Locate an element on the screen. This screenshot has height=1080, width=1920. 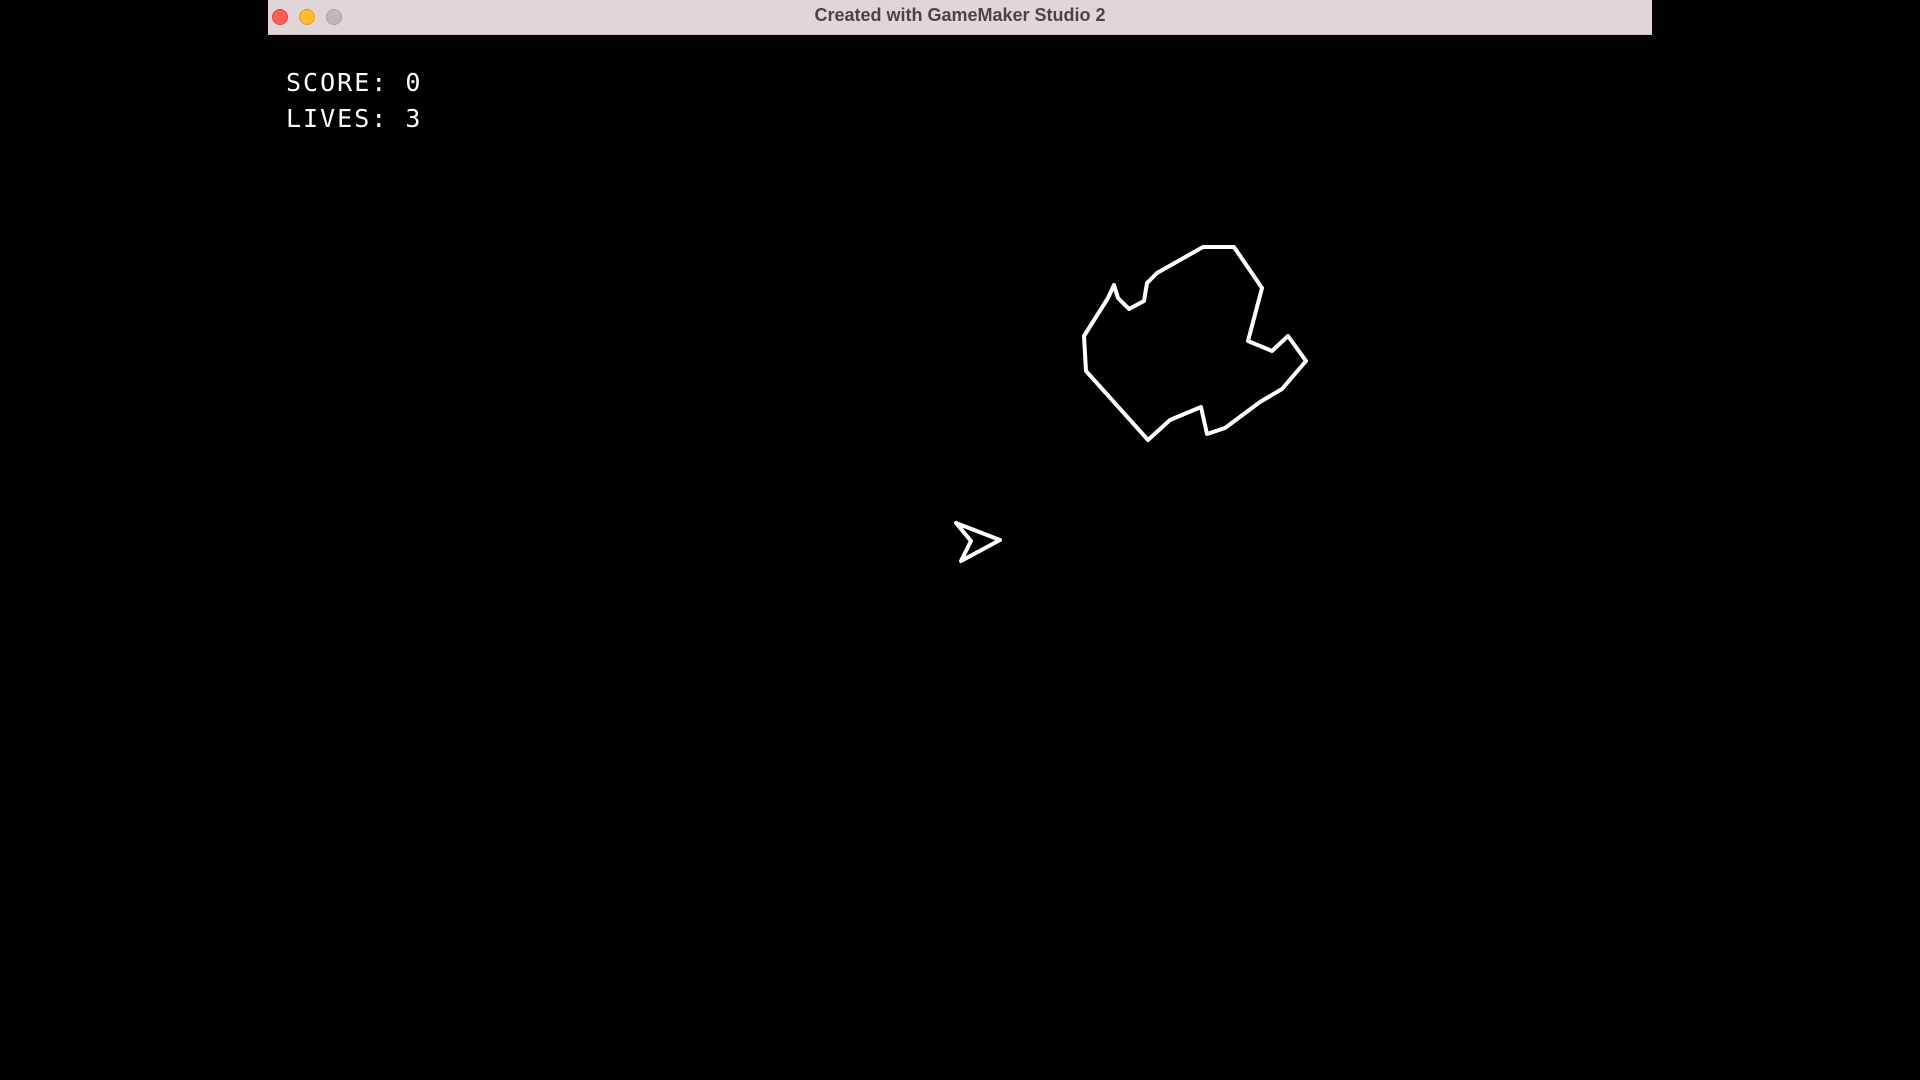
lives-row: LIVES: 3 is located at coordinates (354, 119).